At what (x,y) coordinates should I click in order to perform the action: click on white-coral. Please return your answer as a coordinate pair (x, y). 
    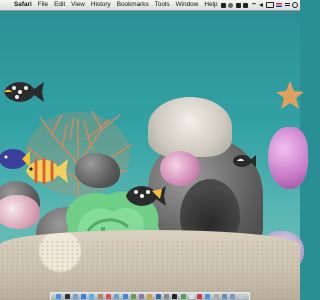
    Looking at the image, I should click on (190, 127).